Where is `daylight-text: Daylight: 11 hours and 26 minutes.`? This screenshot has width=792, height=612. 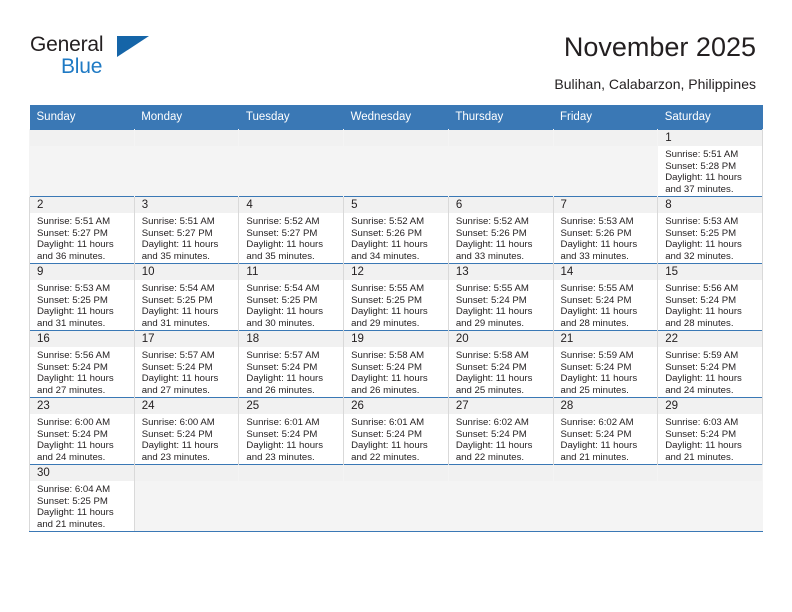
daylight-text: Daylight: 11 hours and 26 minutes. is located at coordinates (389, 384).